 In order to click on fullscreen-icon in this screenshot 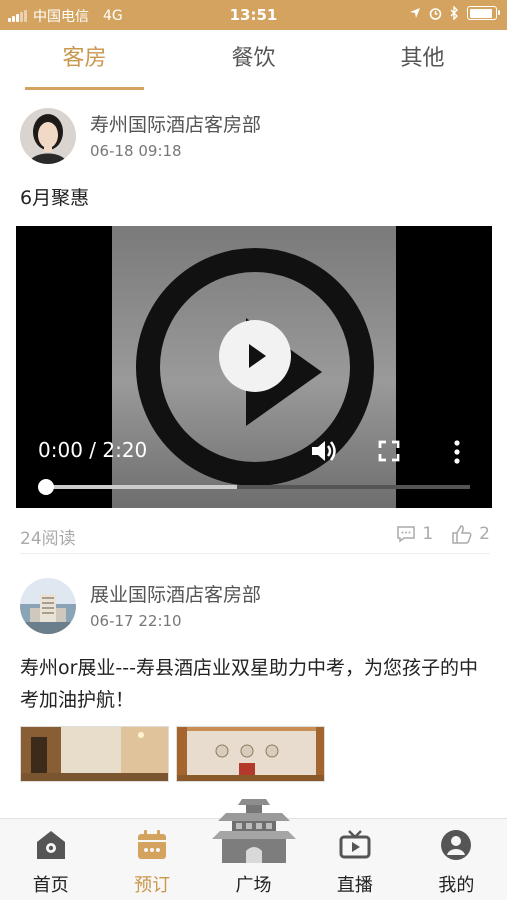, I will do `click(389, 451)`.